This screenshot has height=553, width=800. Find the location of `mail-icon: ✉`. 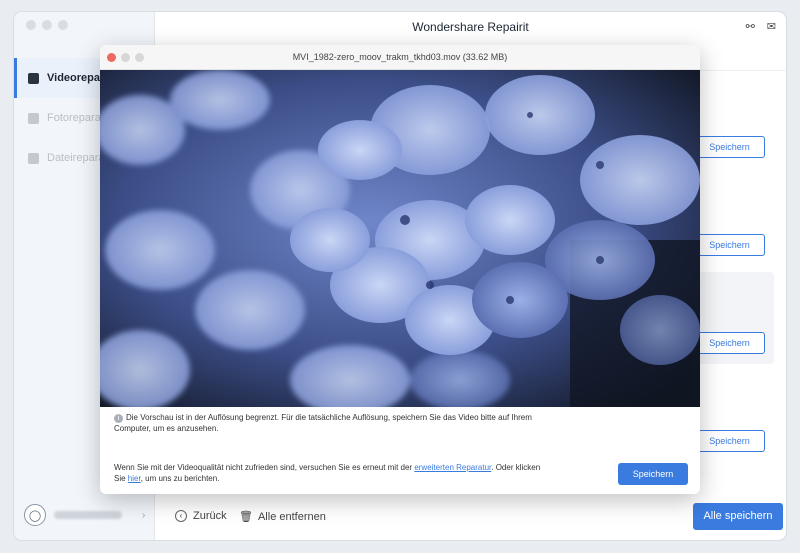

mail-icon: ✉ is located at coordinates (771, 26).